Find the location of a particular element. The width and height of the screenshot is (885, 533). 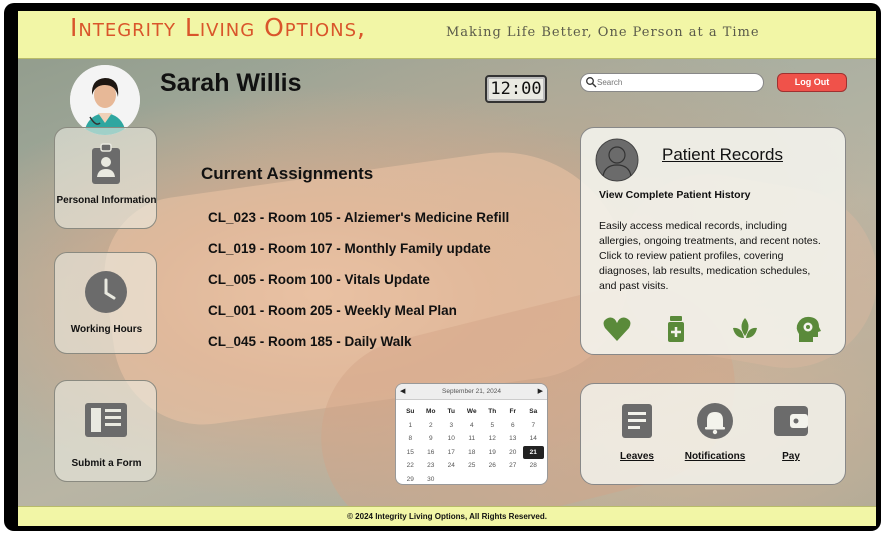

personal-information-card: Personal Information is located at coordinates (105, 178).